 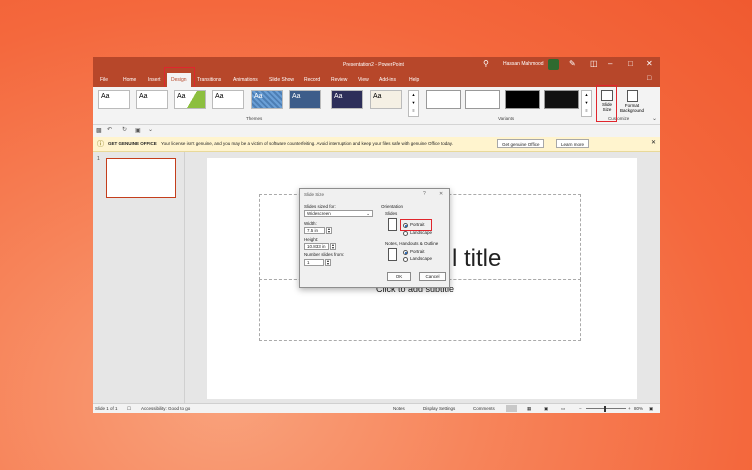 I want to click on present-icon: ▣, so click(x=138, y=130).